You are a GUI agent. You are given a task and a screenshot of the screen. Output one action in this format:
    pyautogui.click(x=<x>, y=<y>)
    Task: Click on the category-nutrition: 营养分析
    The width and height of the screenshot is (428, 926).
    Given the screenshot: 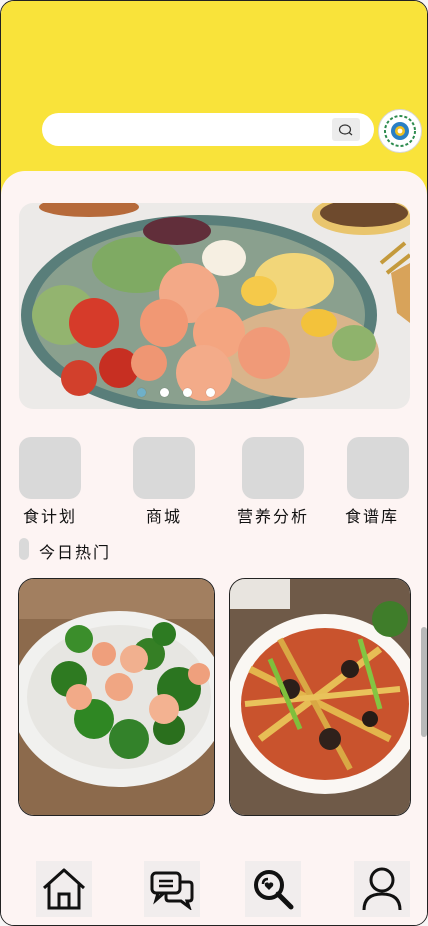 What is the action you would take?
    pyautogui.click(x=272, y=481)
    